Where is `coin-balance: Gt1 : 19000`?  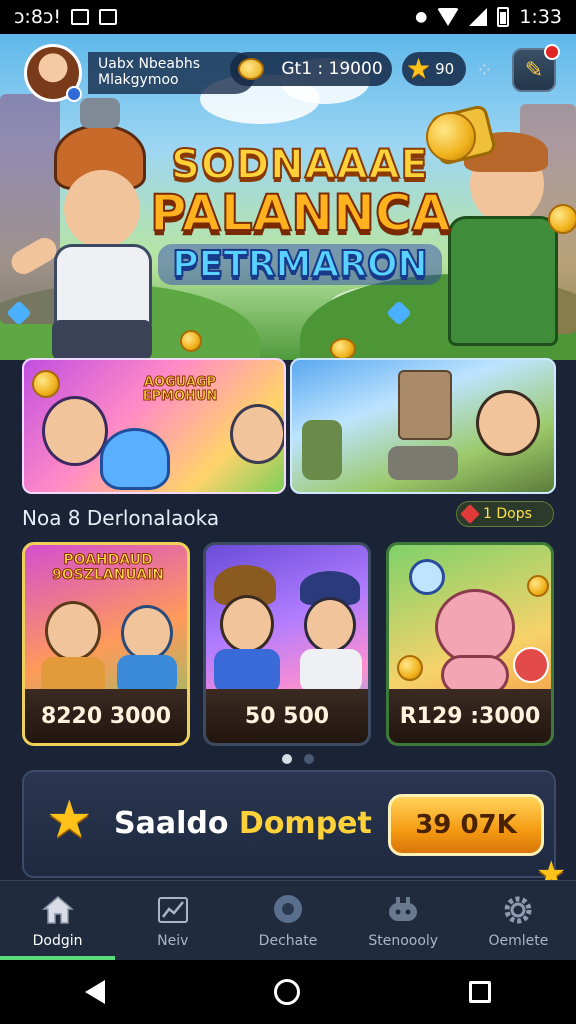
coin-balance: Gt1 : 19000 is located at coordinates (311, 69).